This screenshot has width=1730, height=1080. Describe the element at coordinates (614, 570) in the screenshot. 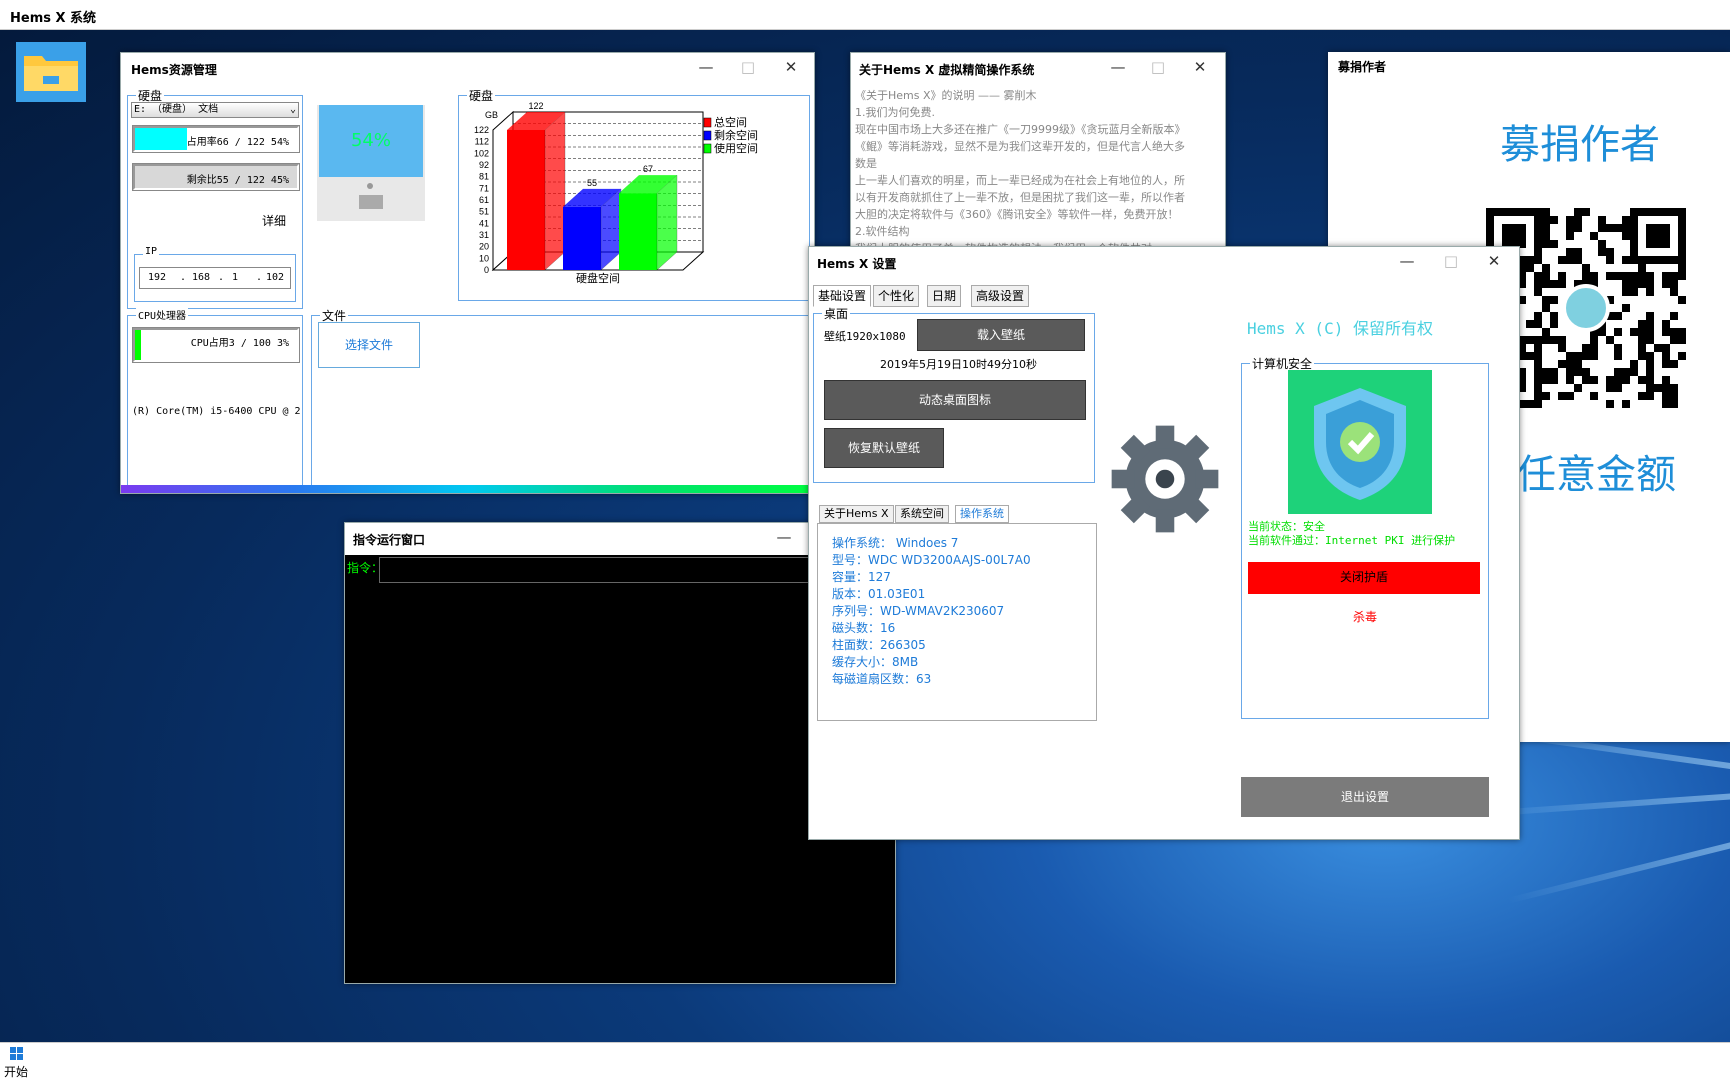

I see `command-input` at that location.